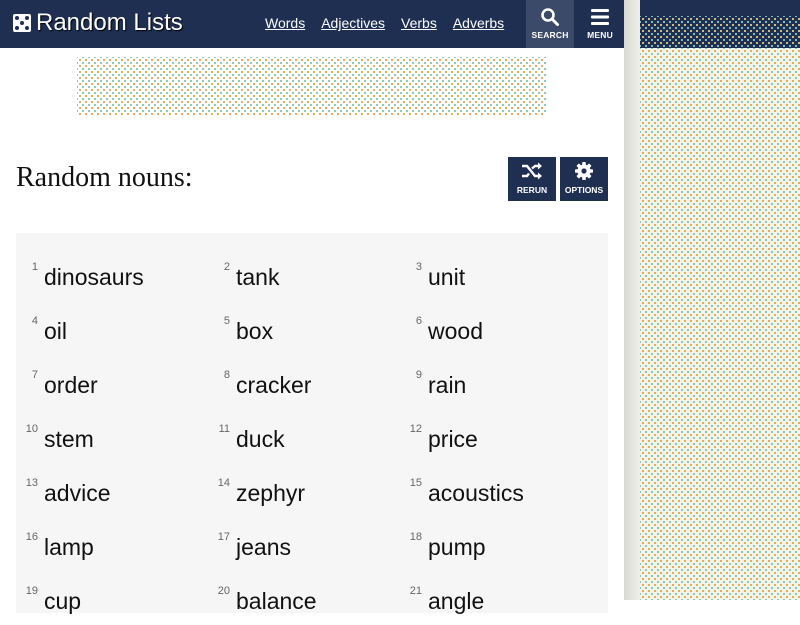  What do you see at coordinates (415, 429) in the screenshot?
I see `item-number: 12` at bounding box center [415, 429].